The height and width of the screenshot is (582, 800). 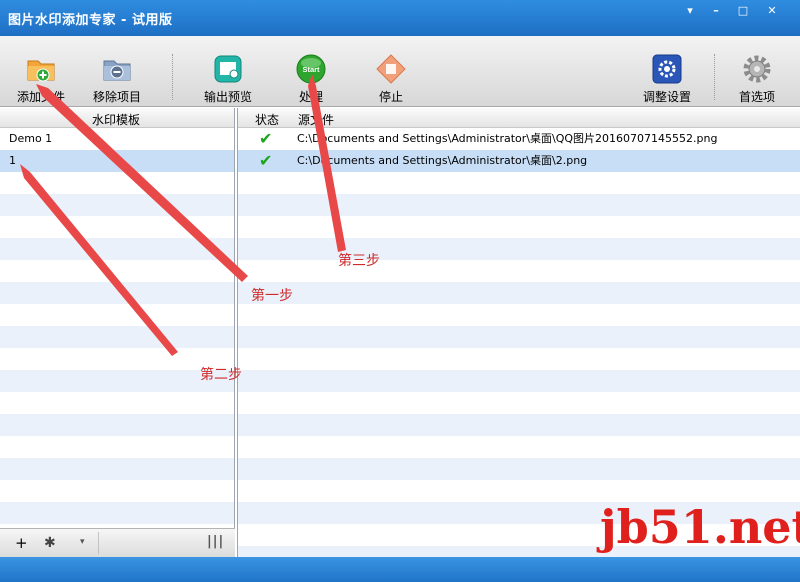 What do you see at coordinates (82, 542) in the screenshot?
I see `chevron-down-icon: ▾` at bounding box center [82, 542].